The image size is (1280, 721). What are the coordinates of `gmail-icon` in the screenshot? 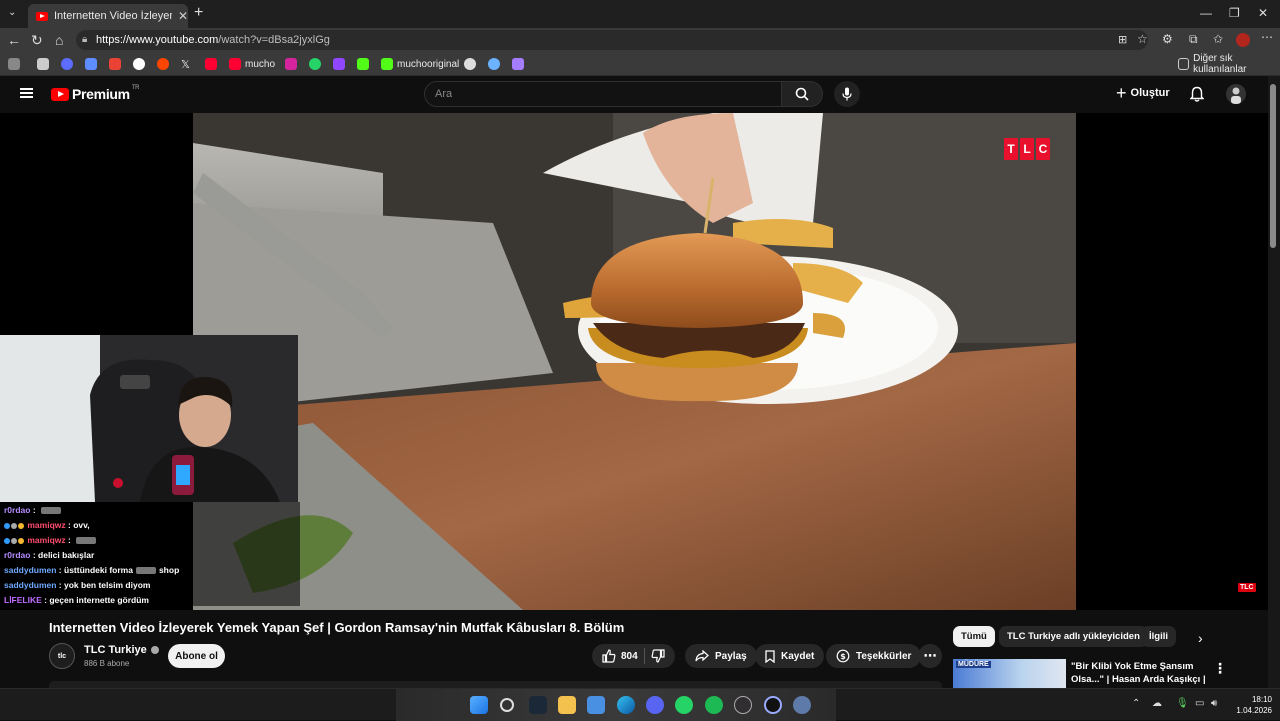 It's located at (117, 64).